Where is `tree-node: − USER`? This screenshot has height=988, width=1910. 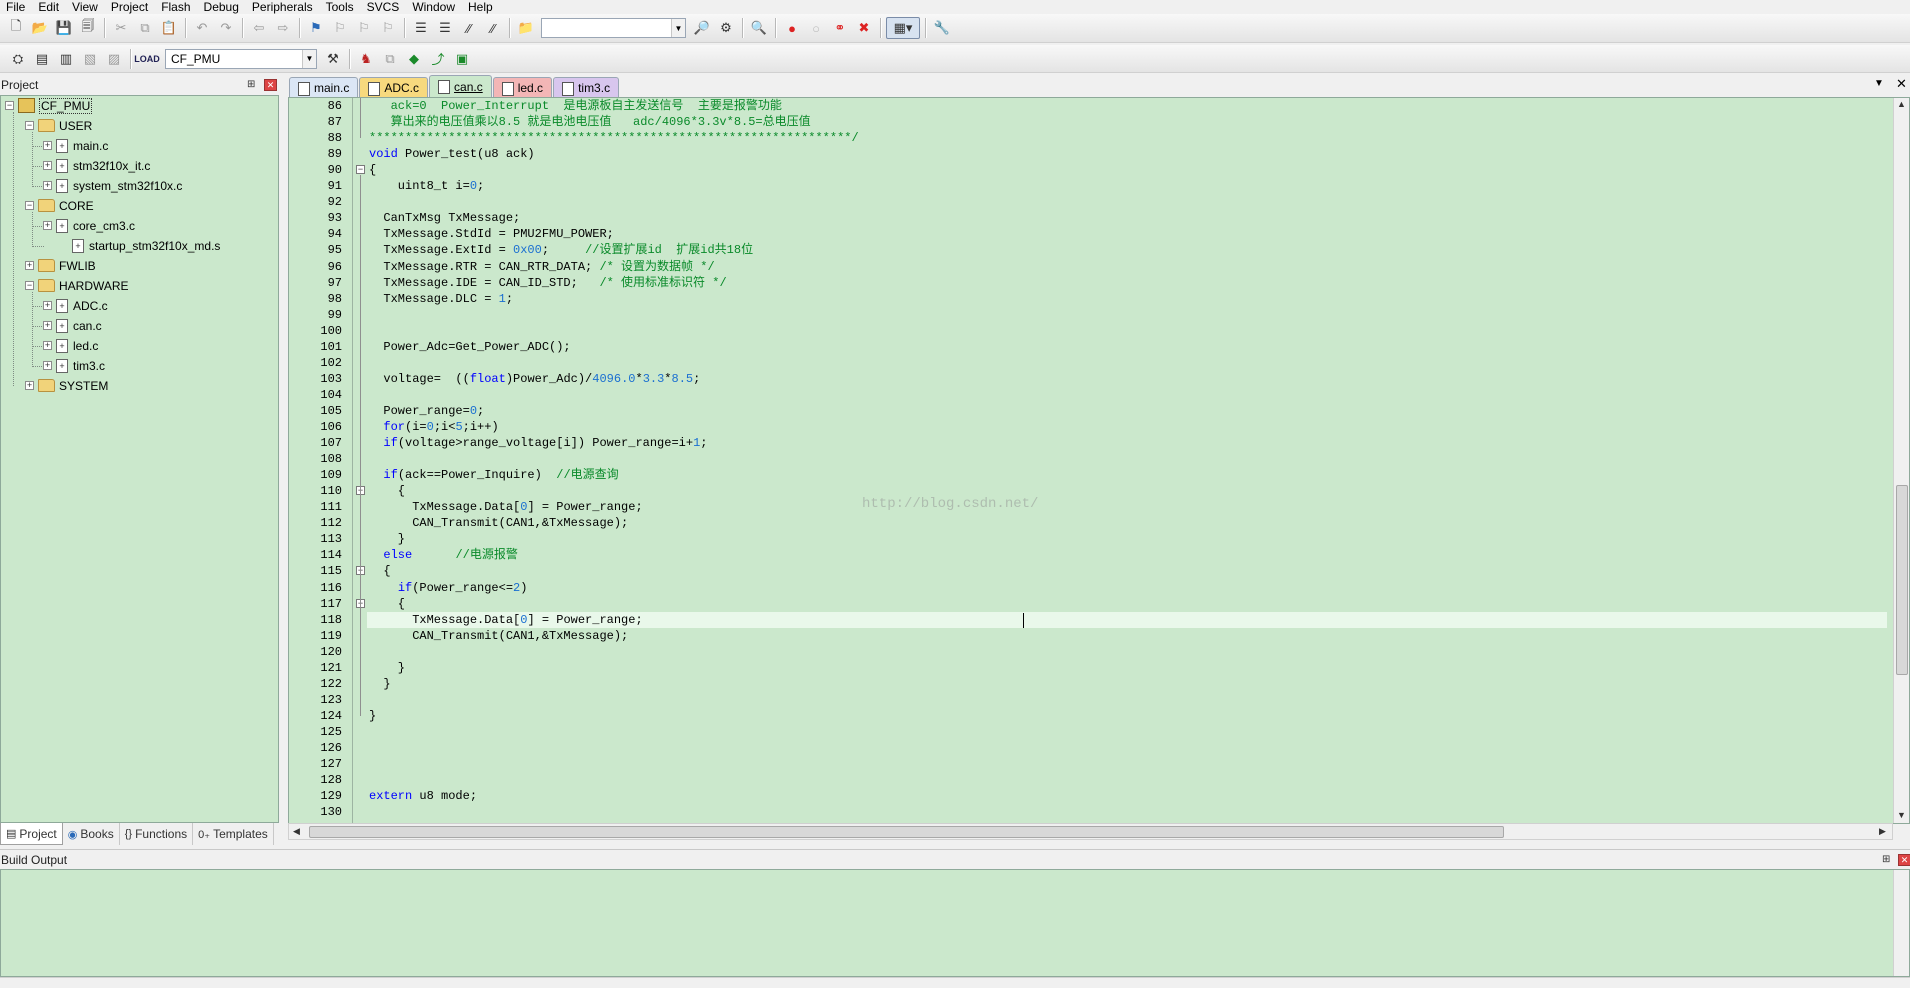
tree-node: − USER is located at coordinates (58, 125).